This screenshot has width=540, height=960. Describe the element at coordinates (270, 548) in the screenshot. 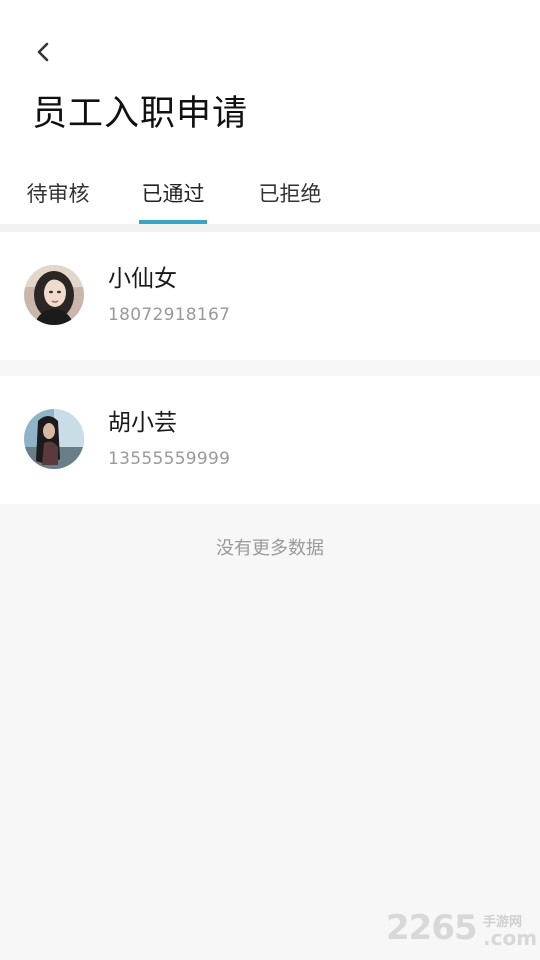

I see `list-end-message: 没有更多数据` at that location.